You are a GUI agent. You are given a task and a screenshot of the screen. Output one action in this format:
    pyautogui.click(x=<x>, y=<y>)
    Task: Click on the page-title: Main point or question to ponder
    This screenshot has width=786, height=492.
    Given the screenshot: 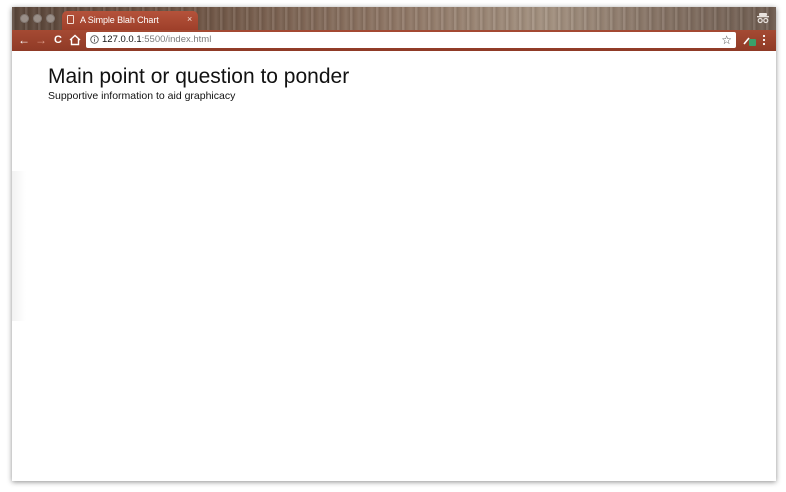 What is the action you would take?
    pyautogui.click(x=199, y=76)
    